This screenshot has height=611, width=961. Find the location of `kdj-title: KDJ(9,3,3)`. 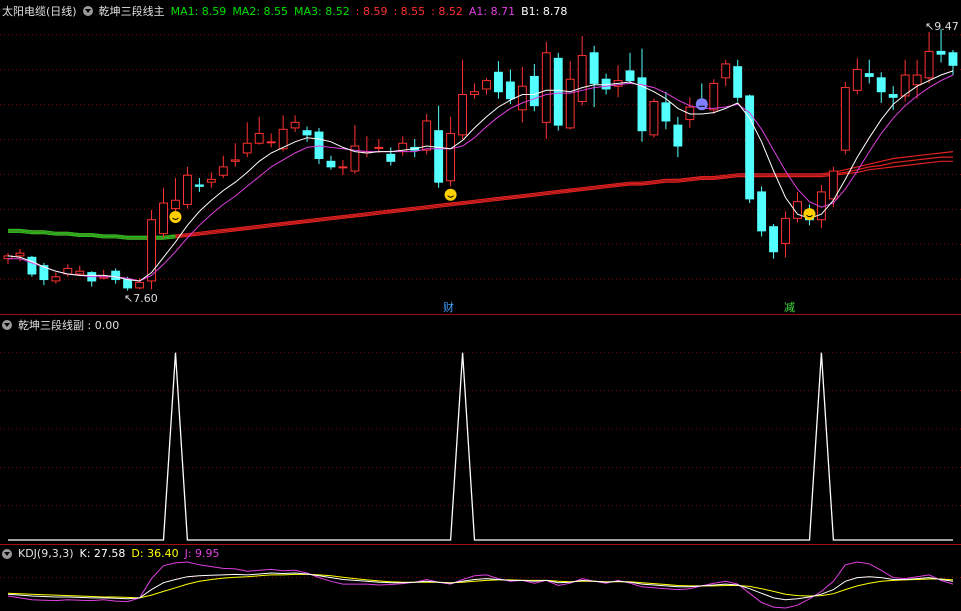

kdj-title: KDJ(9,3,3) is located at coordinates (46, 553).